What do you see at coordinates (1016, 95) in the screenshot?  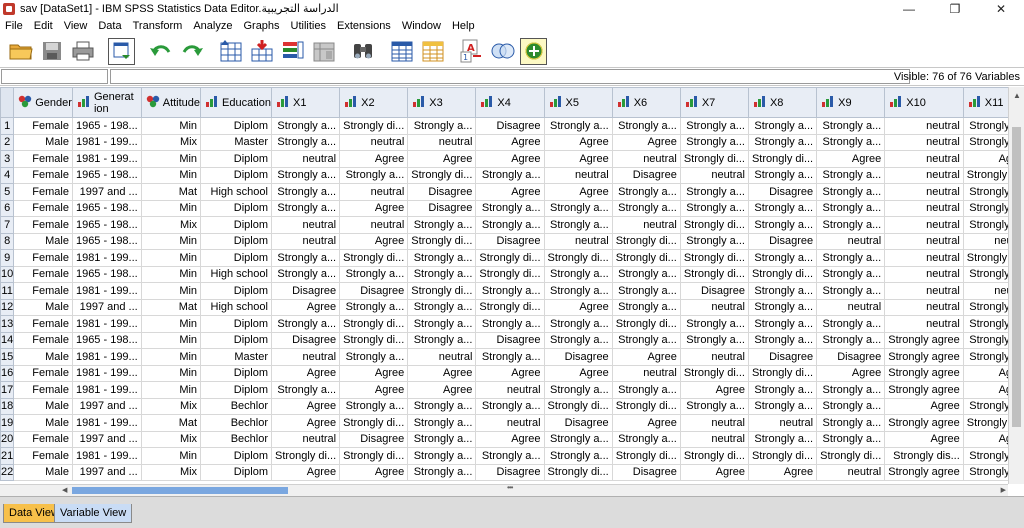 I see `scroll-up-icon: ▲` at bounding box center [1016, 95].